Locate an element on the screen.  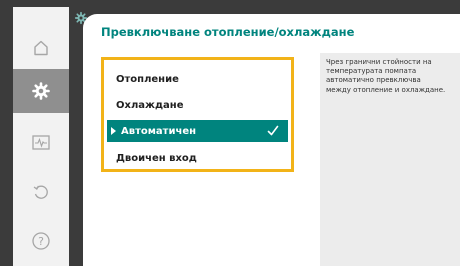
nav-settings-button is located at coordinates (41, 91).